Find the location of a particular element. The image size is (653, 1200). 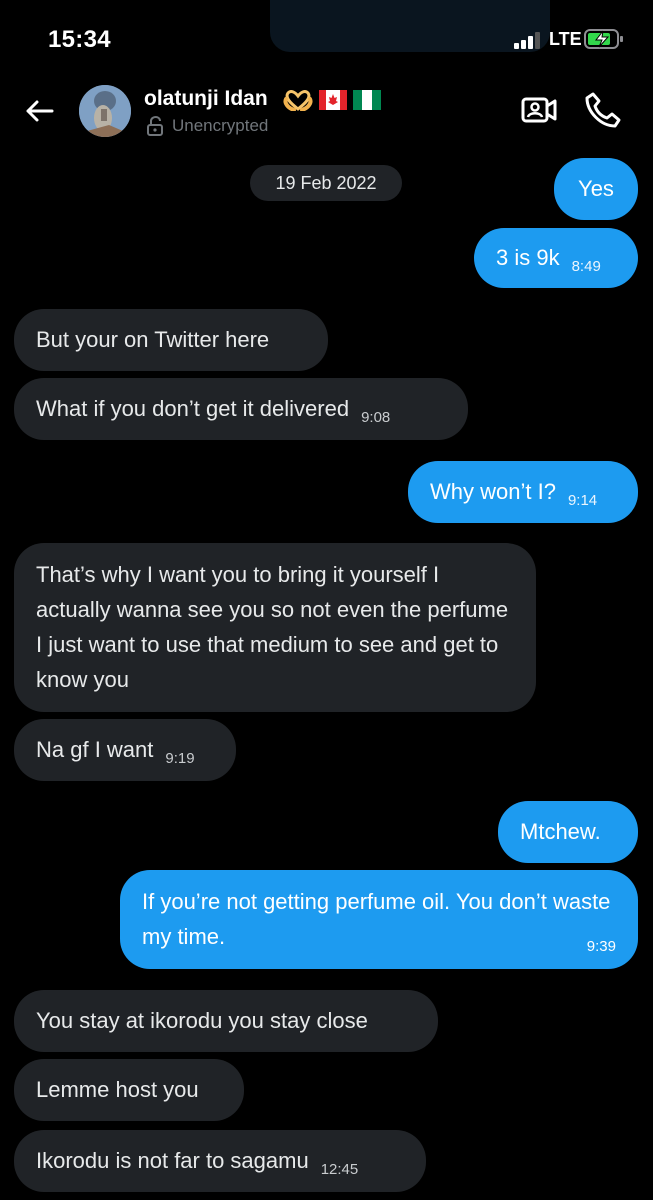

message-bubble-incoming: Ikorodu is not far to sagamu 12:45 is located at coordinates (220, 1161).